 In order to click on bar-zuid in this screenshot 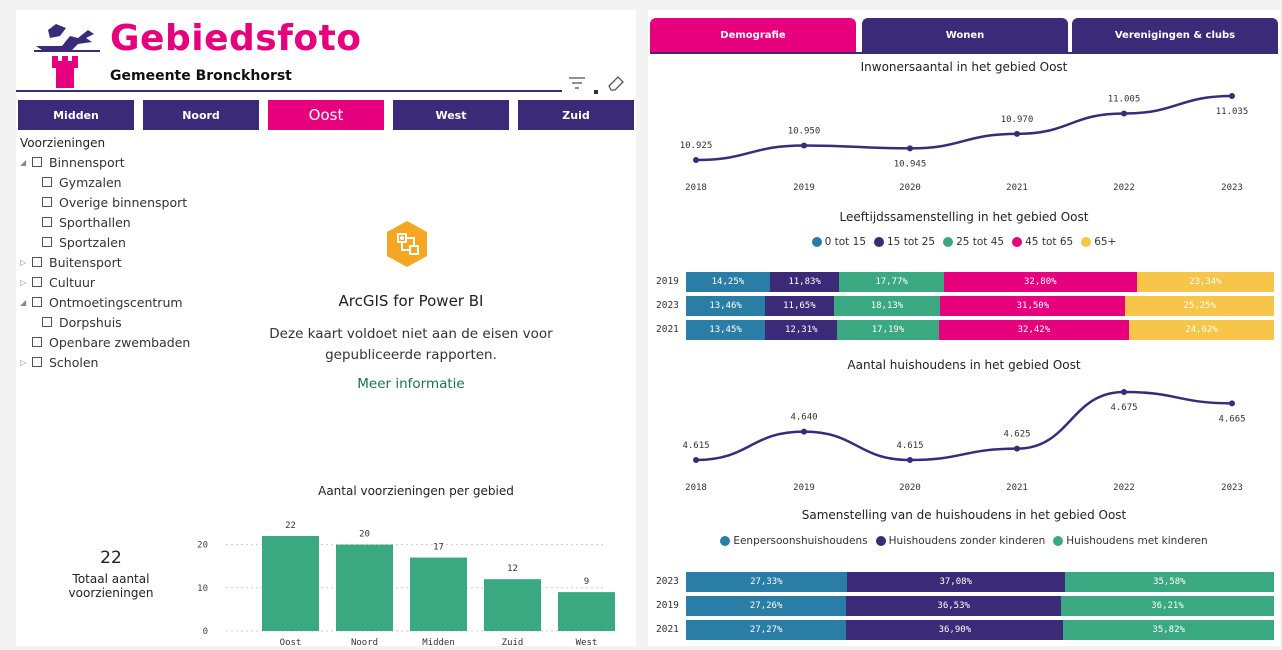, I will do `click(512, 605)`.